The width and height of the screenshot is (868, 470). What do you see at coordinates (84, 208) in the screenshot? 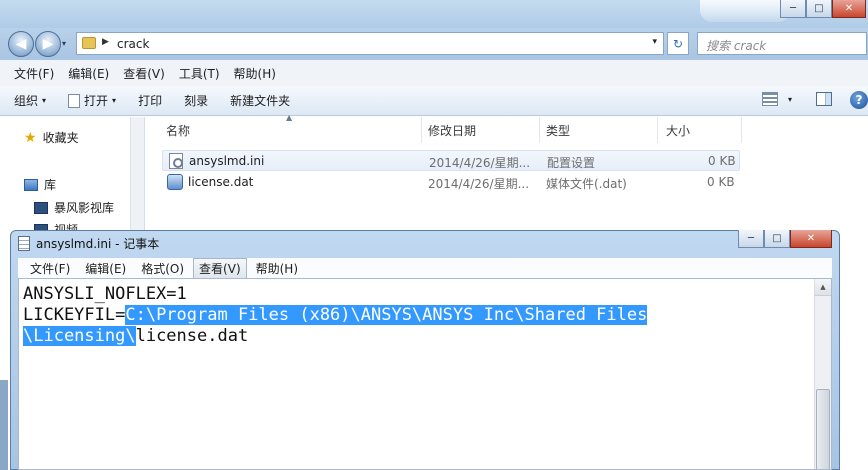
I see `nav-storm-video-label: 暴风影视库` at bounding box center [84, 208].